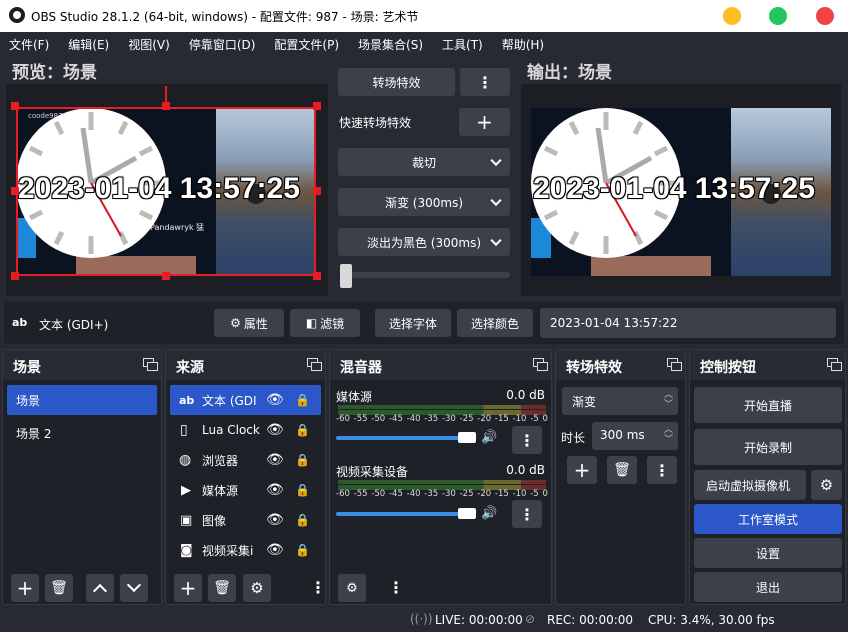 Image resolution: width=848 pixels, height=632 pixels. I want to click on transition-menu-button: ⋮, so click(485, 82).